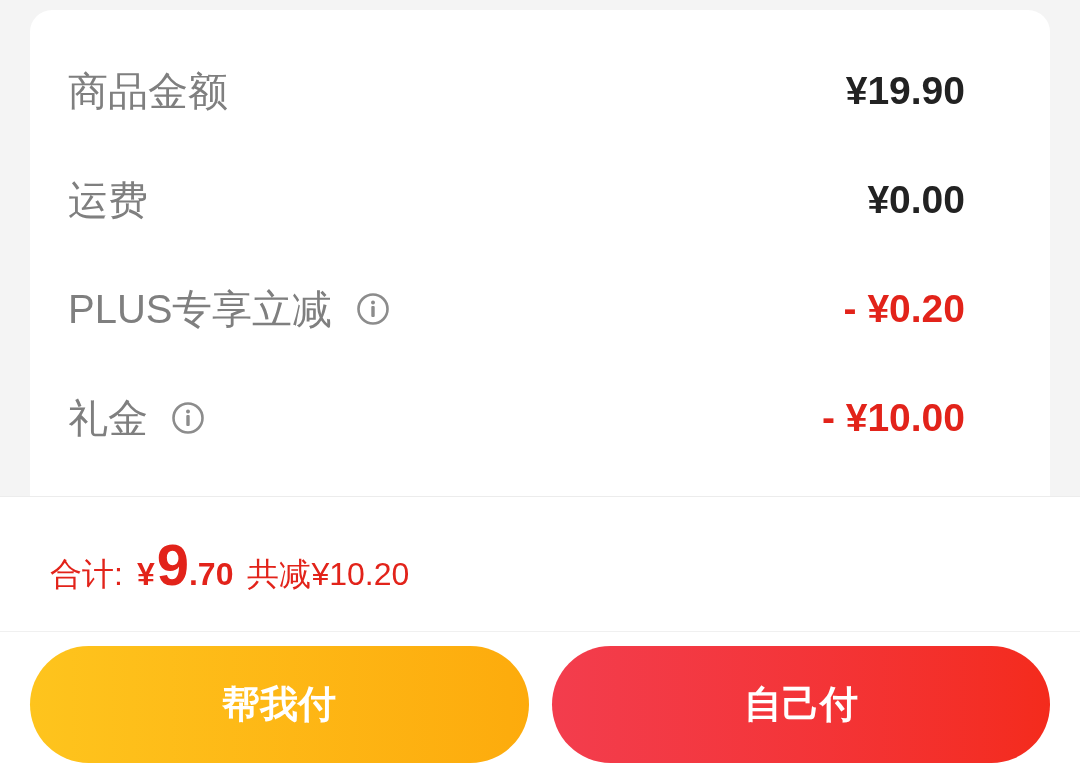  Describe the element at coordinates (905, 90) in the screenshot. I see `row-amount: ¥19.90` at that location.